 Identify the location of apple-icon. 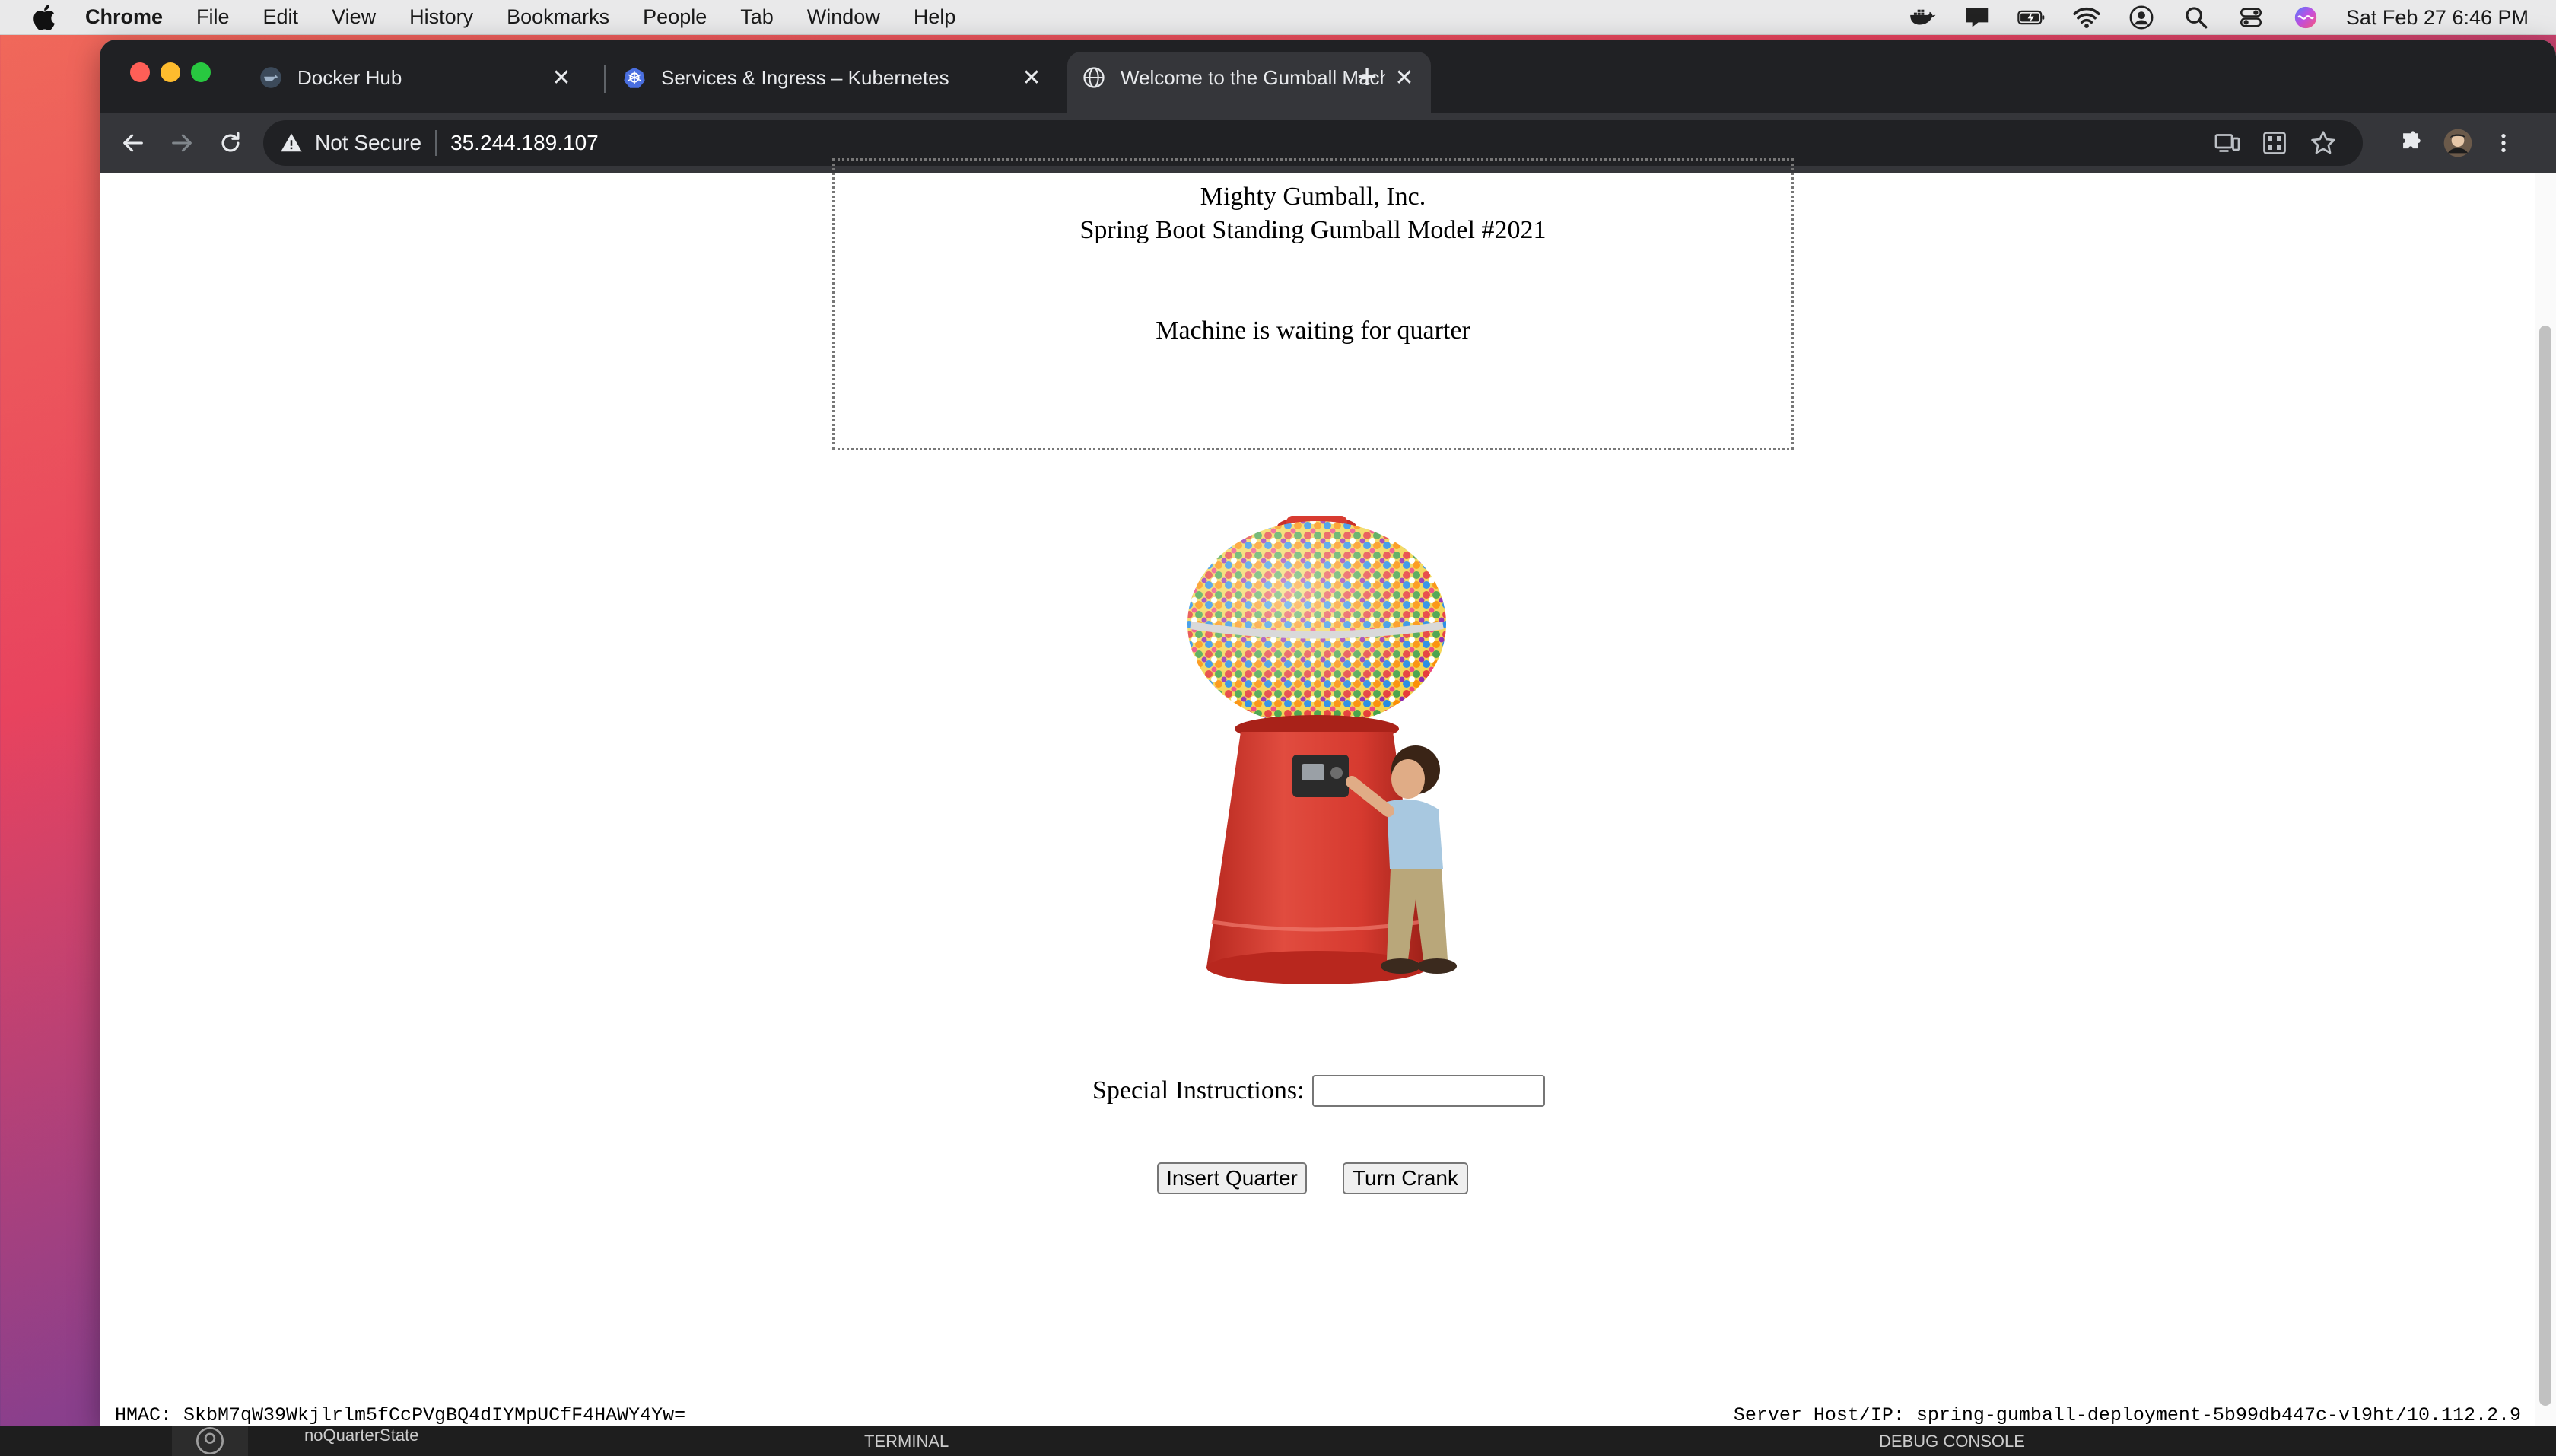
(45, 17).